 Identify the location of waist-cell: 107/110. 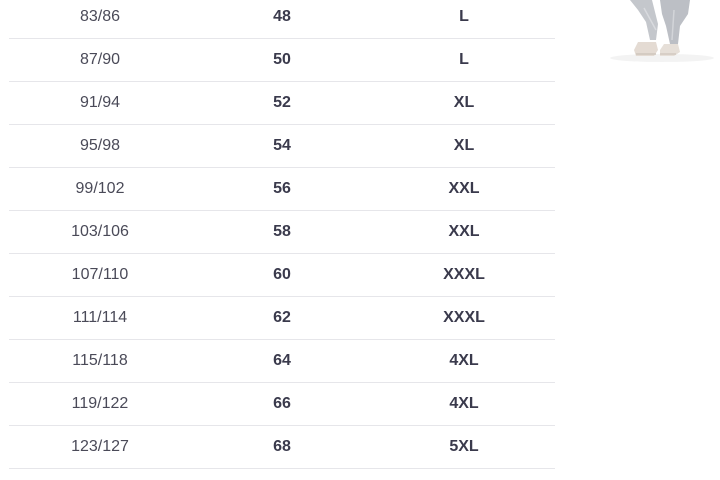
(100, 275).